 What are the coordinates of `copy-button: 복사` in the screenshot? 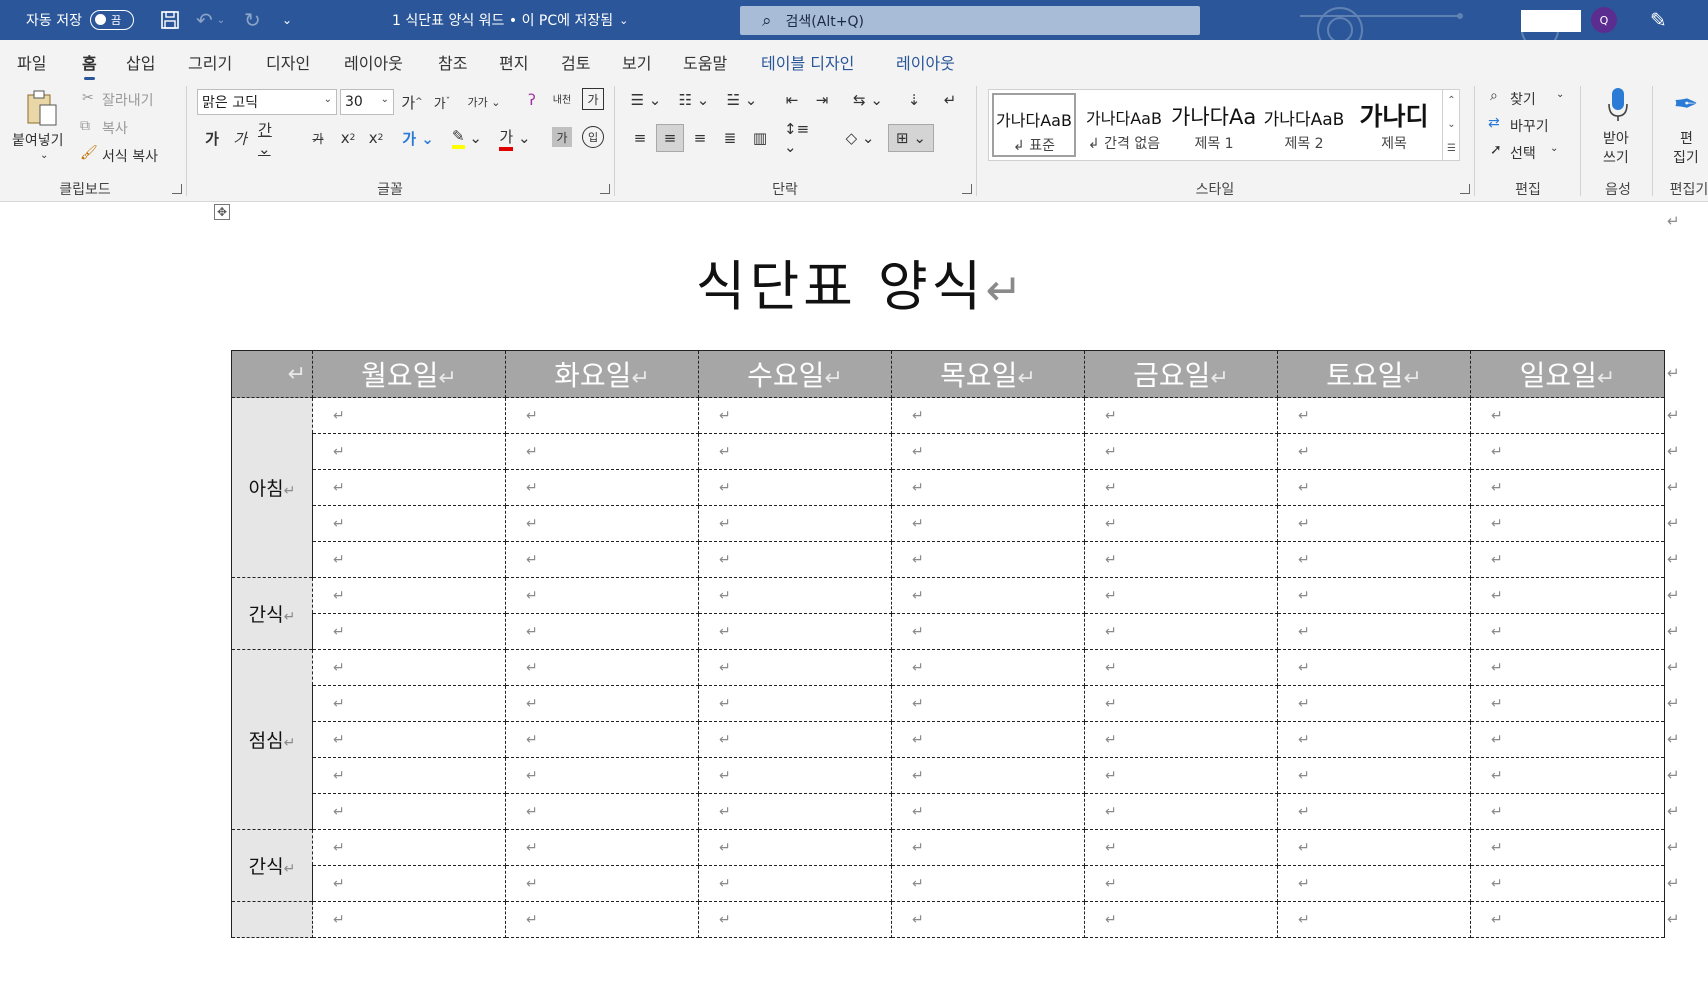 It's located at (115, 128).